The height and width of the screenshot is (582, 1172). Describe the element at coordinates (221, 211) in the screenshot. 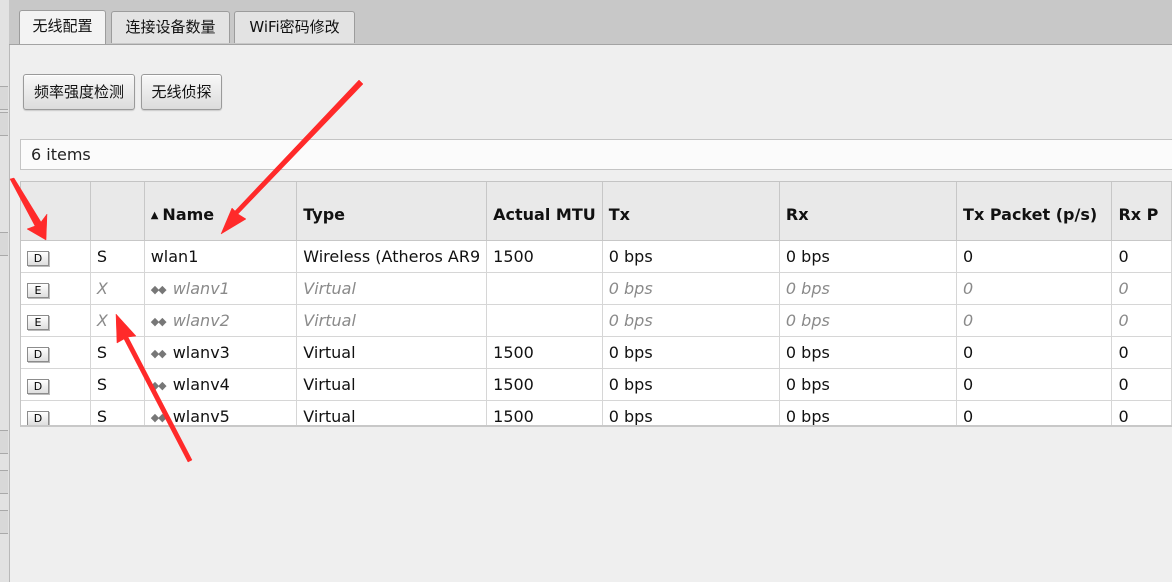

I see `col-header-name: ▲ Name` at that location.